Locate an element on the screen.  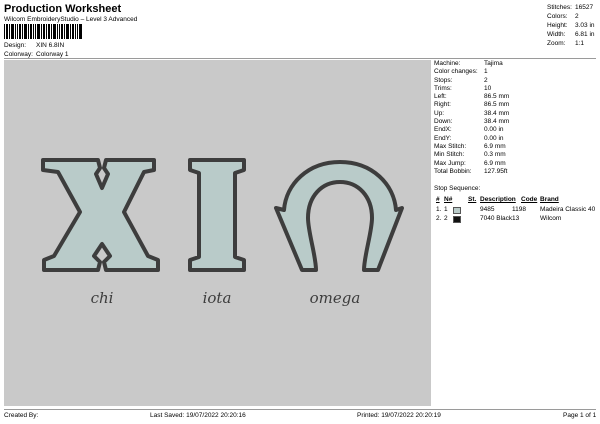
stat-height: Height: 3.03 in is located at coordinates (571, 25).